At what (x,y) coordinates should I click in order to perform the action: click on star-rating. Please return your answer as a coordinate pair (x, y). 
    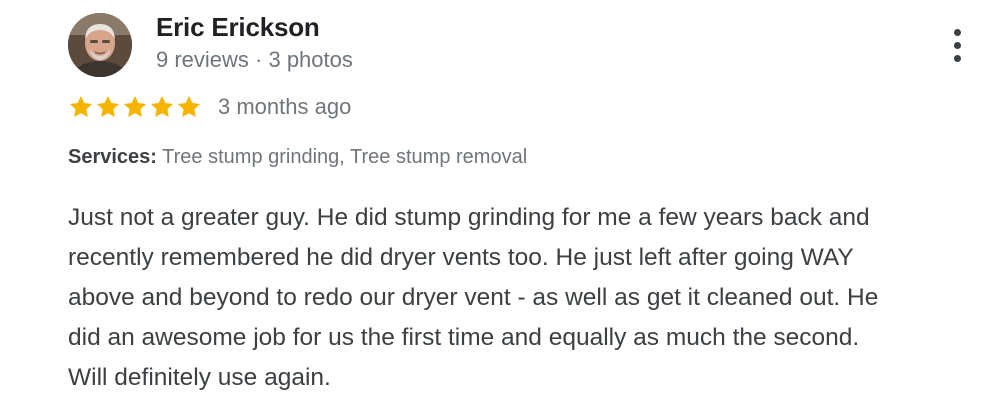
    Looking at the image, I should click on (135, 107).